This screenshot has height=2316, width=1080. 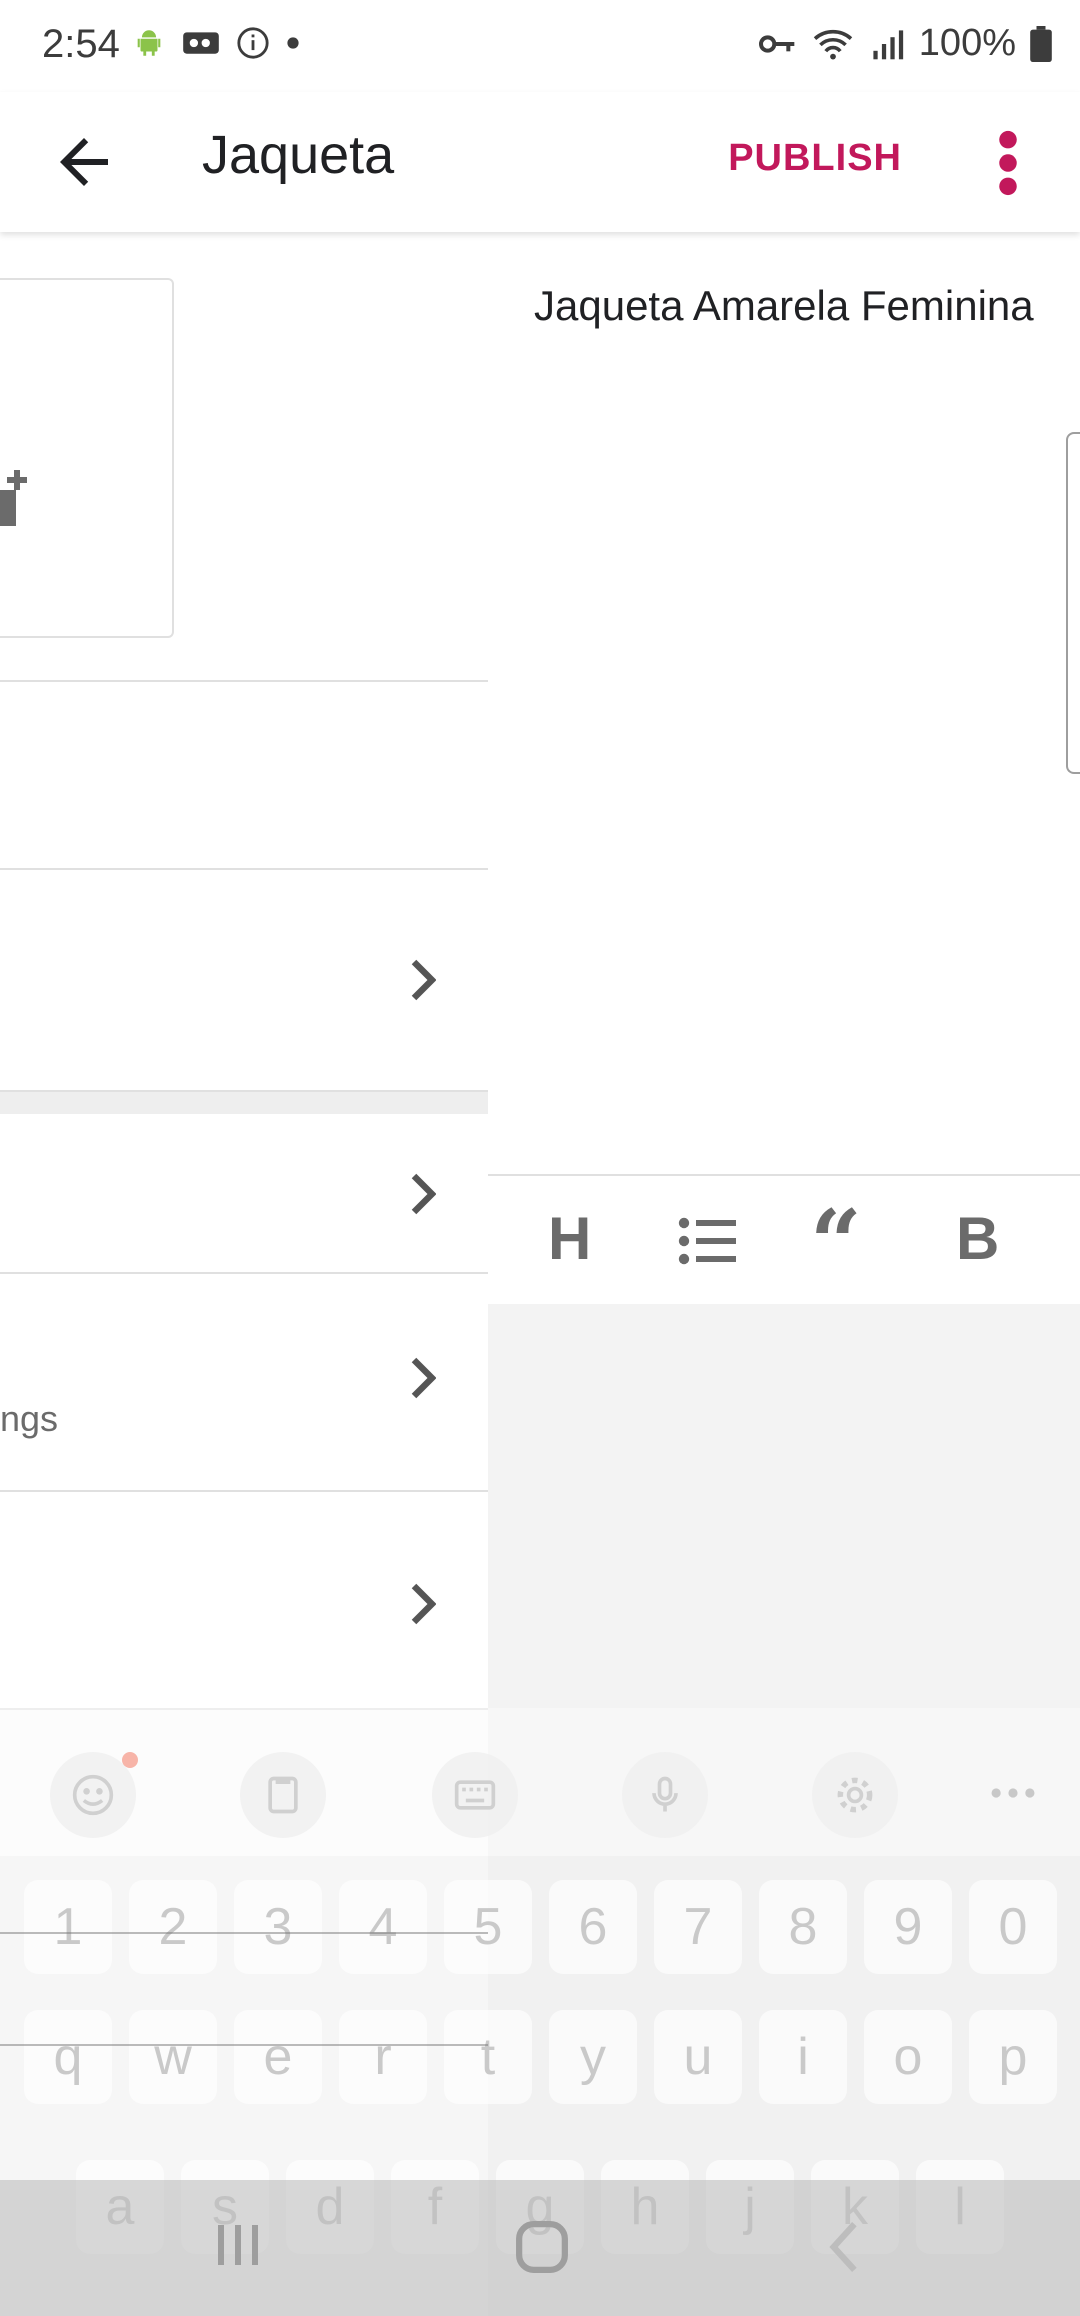 What do you see at coordinates (1041, 43) in the screenshot?
I see `battery-icon` at bounding box center [1041, 43].